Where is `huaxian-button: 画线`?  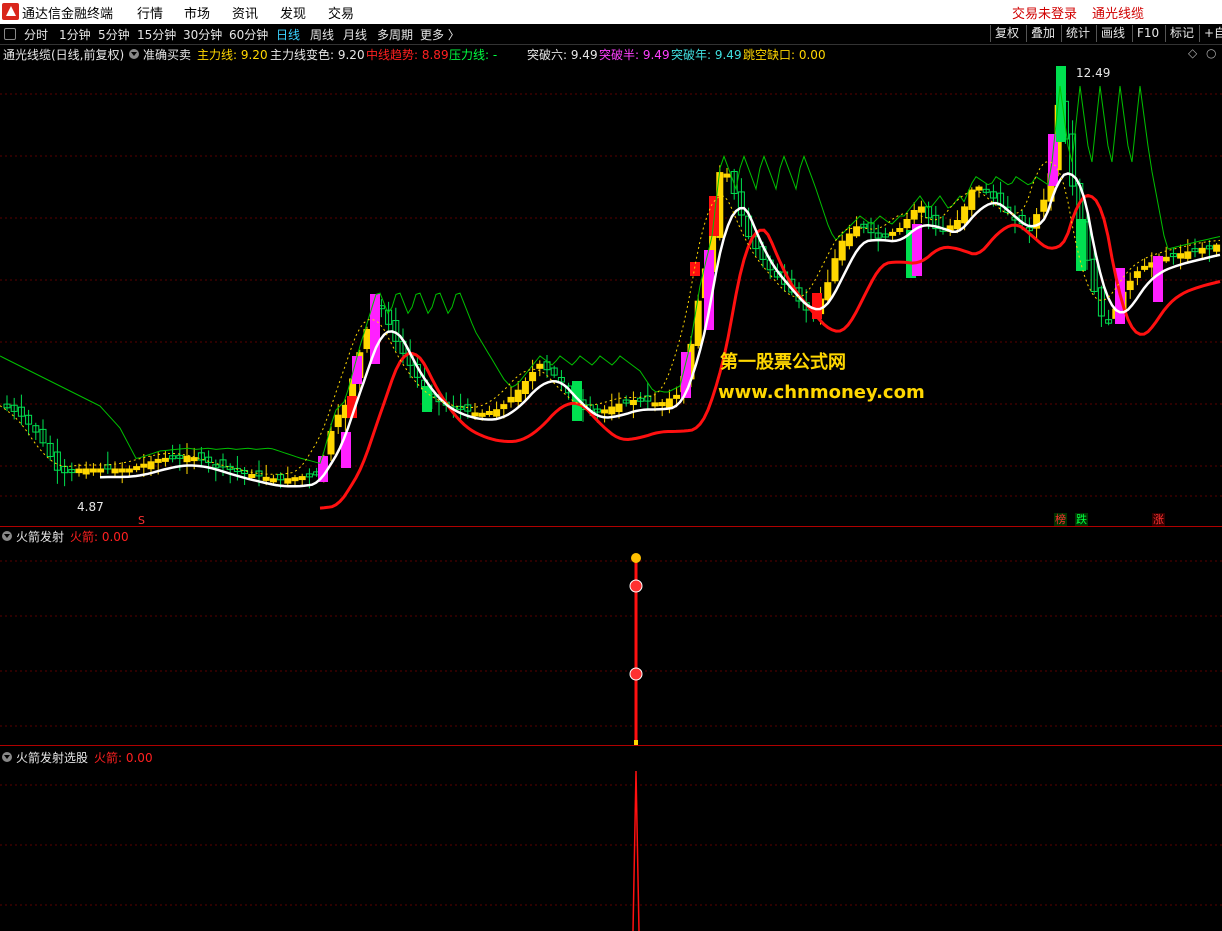
huaxian-button: 画线 is located at coordinates (1112, 33).